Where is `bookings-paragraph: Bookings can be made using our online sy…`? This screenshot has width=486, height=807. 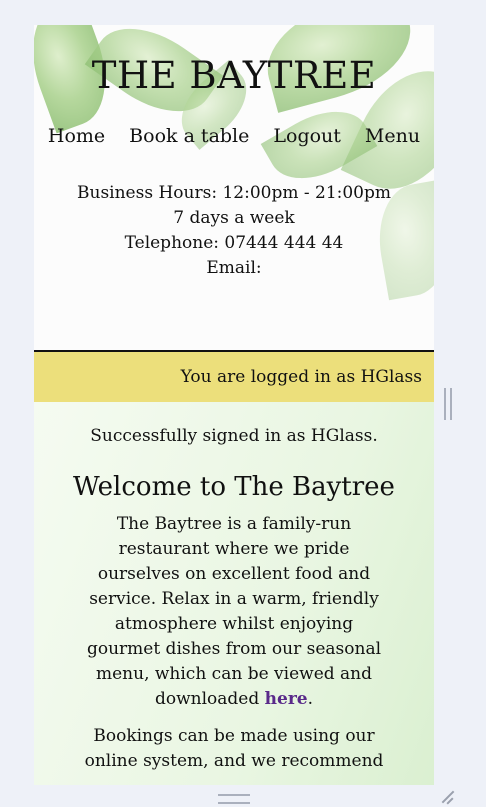
bookings-paragraph: Bookings can be made using our online sy… is located at coordinates (234, 748).